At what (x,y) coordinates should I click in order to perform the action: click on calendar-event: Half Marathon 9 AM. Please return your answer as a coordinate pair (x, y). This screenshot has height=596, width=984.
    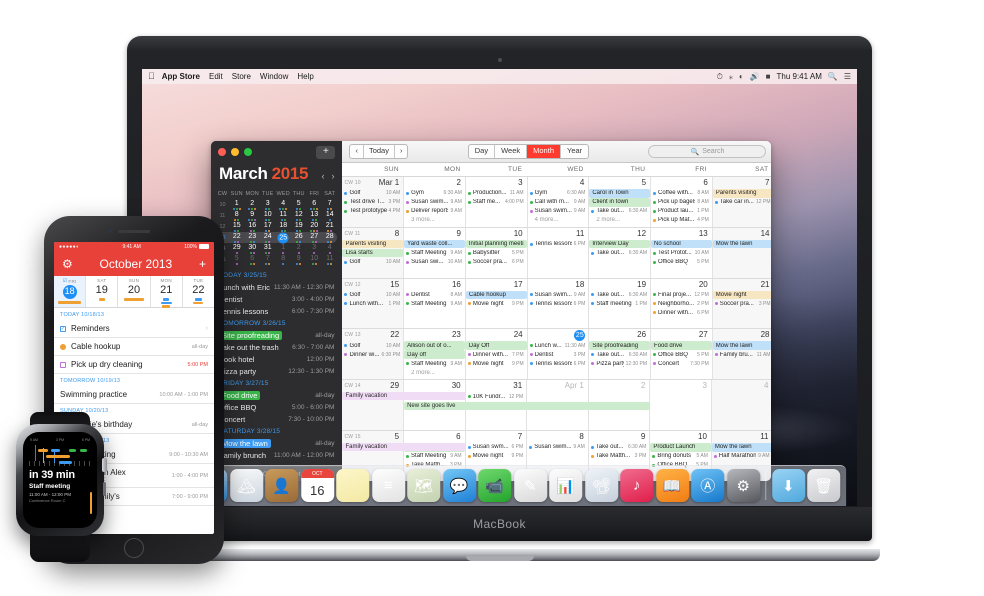
    Looking at the image, I should click on (741, 456).